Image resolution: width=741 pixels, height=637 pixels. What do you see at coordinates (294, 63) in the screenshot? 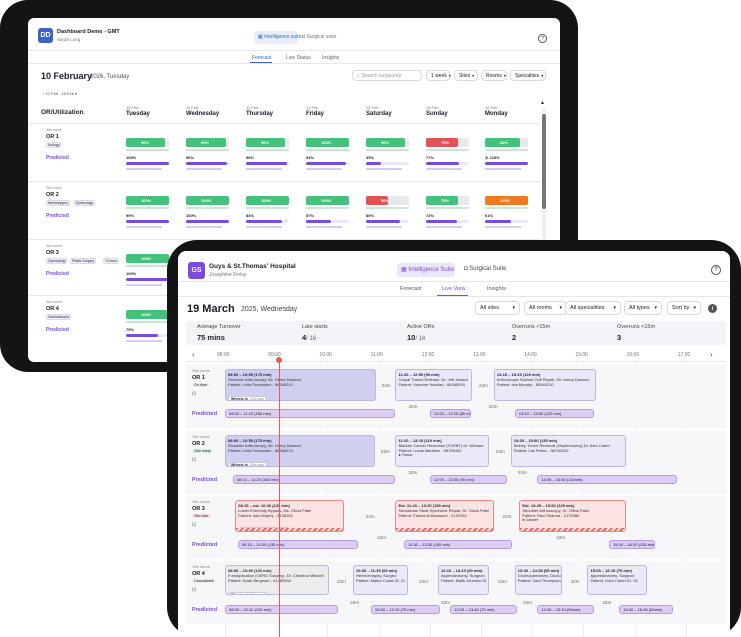
I see `nav-divider` at bounding box center [294, 63].